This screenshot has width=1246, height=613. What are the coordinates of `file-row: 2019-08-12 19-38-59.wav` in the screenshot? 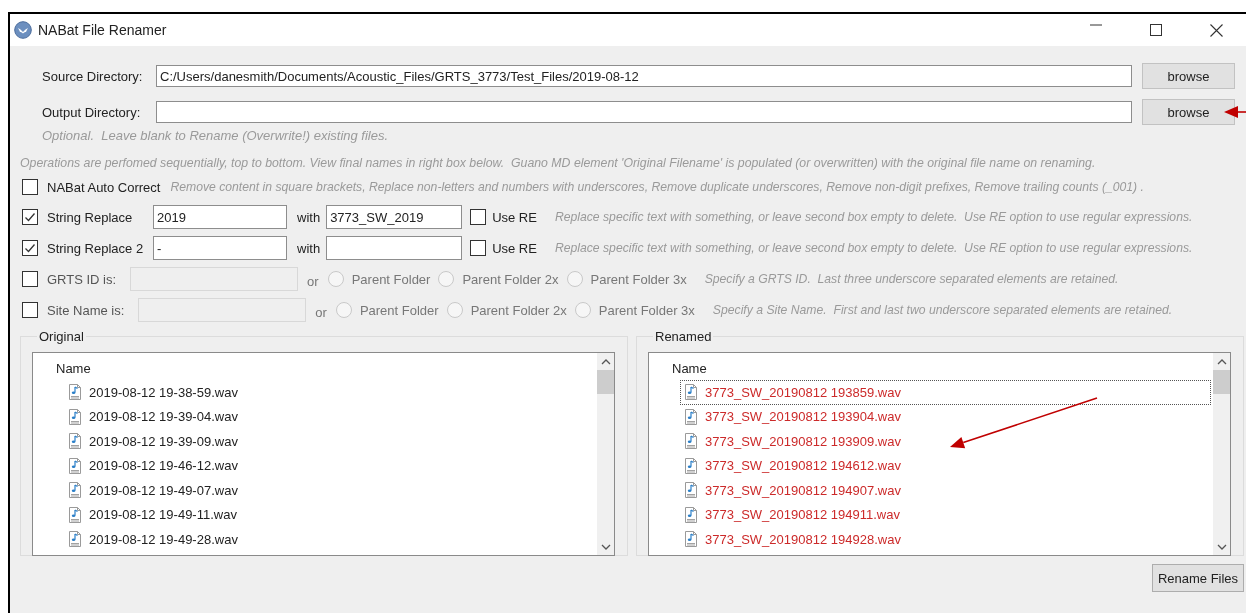 It's located at (329, 392).